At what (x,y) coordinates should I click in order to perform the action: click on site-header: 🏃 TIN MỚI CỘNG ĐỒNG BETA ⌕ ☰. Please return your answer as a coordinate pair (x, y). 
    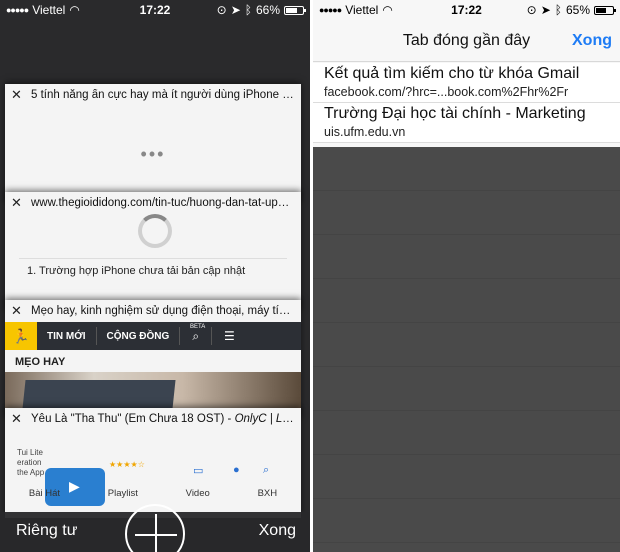
    Looking at the image, I should click on (153, 336).